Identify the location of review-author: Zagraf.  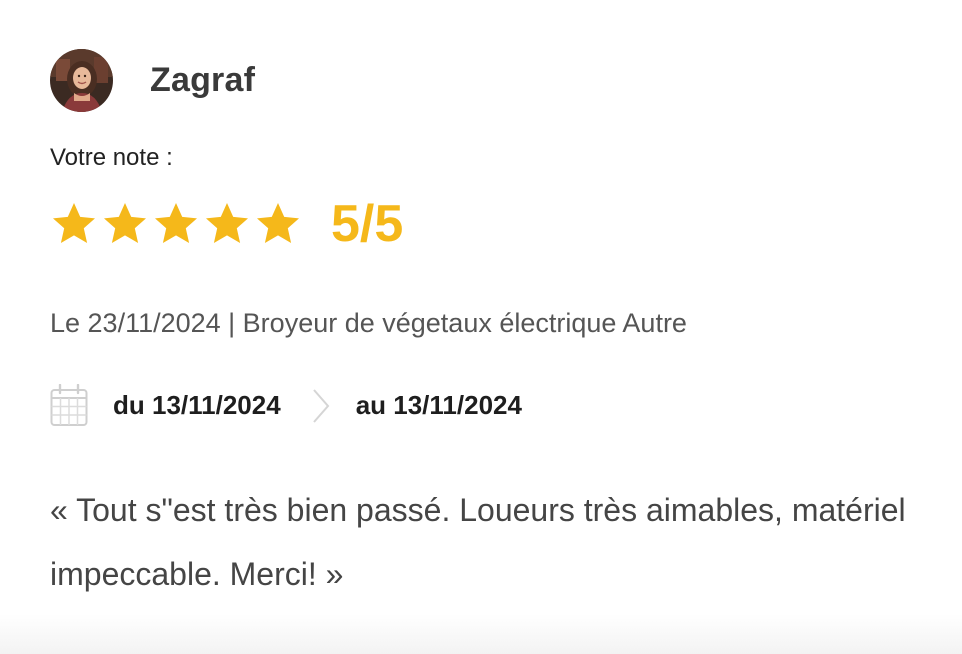
(152, 80).